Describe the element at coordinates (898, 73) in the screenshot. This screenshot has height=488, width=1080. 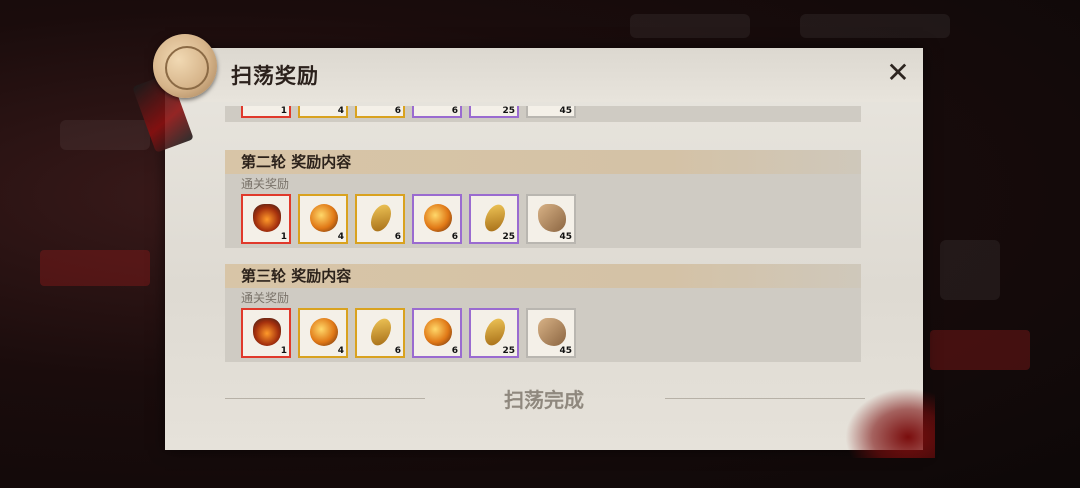
I see `close-button: ✕` at that location.